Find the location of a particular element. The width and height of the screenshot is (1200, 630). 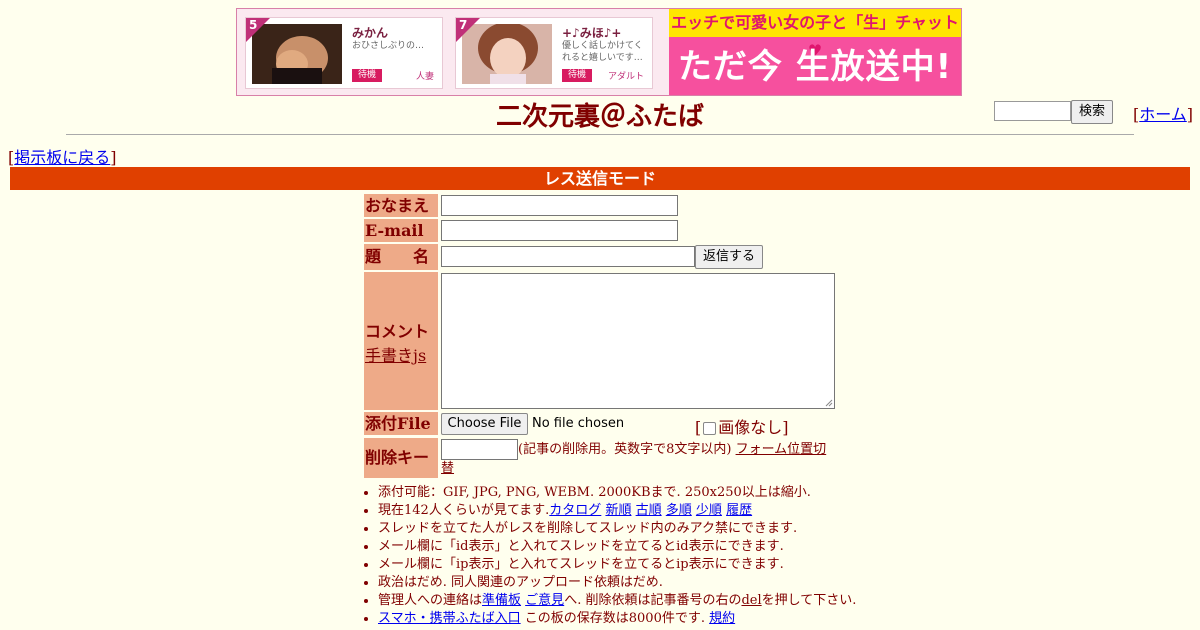

search-button: 検索 is located at coordinates (1092, 112).